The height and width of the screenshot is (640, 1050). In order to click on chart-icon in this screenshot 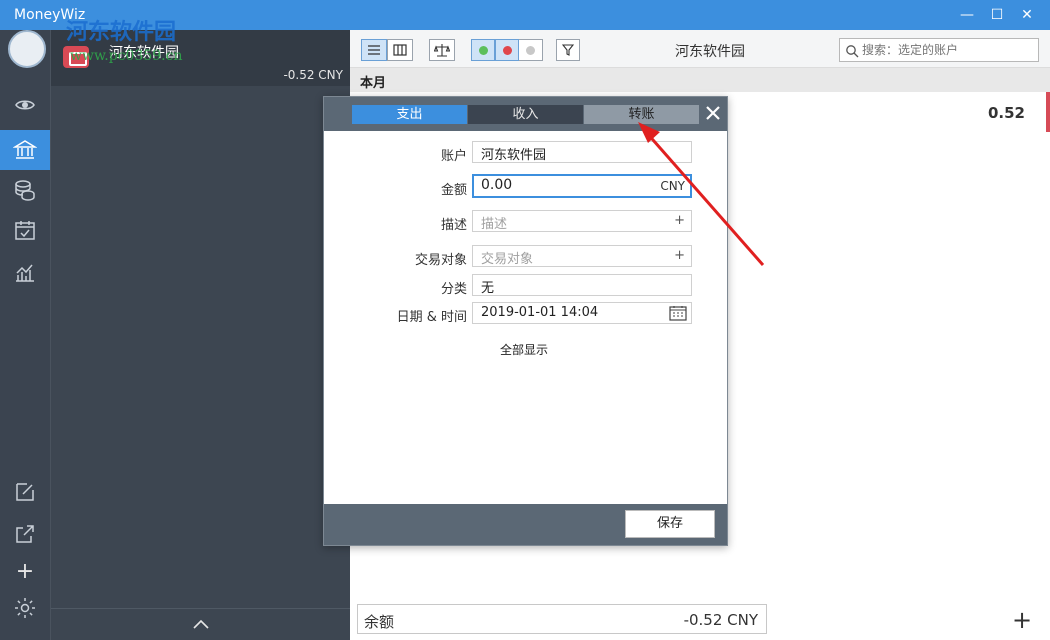, I will do `click(25, 273)`.